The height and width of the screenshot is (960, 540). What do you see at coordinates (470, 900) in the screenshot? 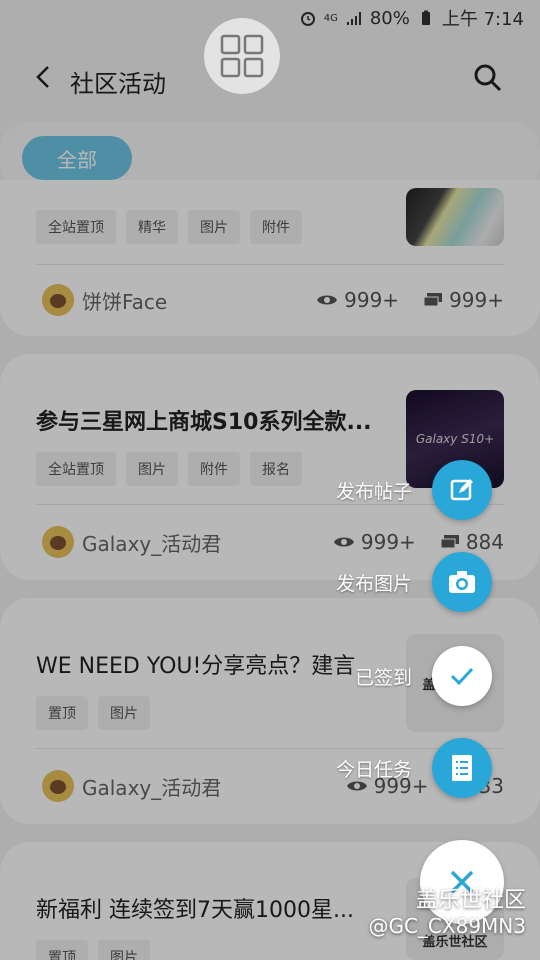
I see `watermark-title: 盖乐世社区` at bounding box center [470, 900].